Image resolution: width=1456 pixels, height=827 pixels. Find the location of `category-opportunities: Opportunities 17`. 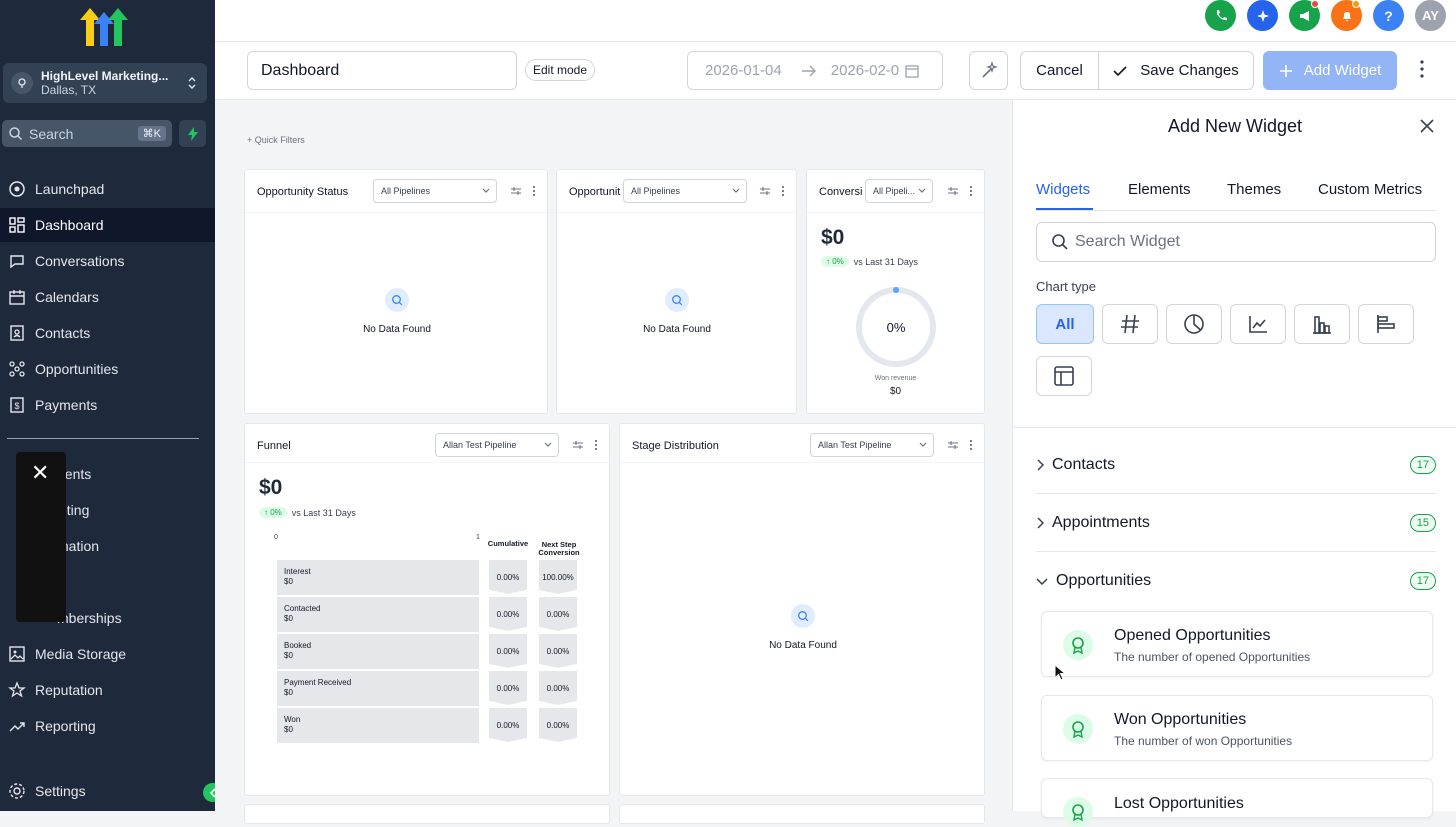

category-opportunities: Opportunities 17 is located at coordinates (1236, 581).